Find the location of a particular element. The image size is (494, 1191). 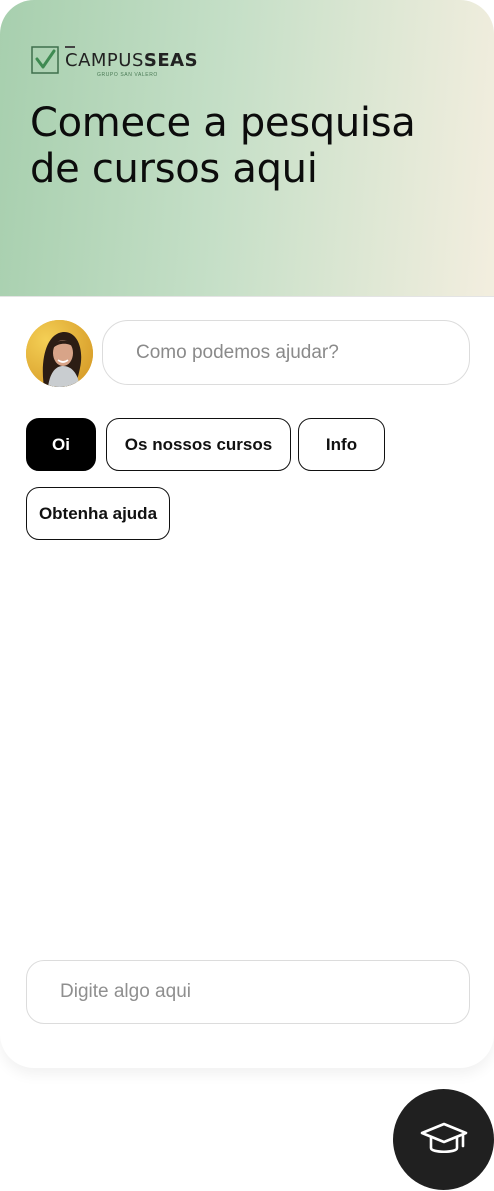

chip-obtenha-ajuda: Obtenha ajuda is located at coordinates (98, 513).